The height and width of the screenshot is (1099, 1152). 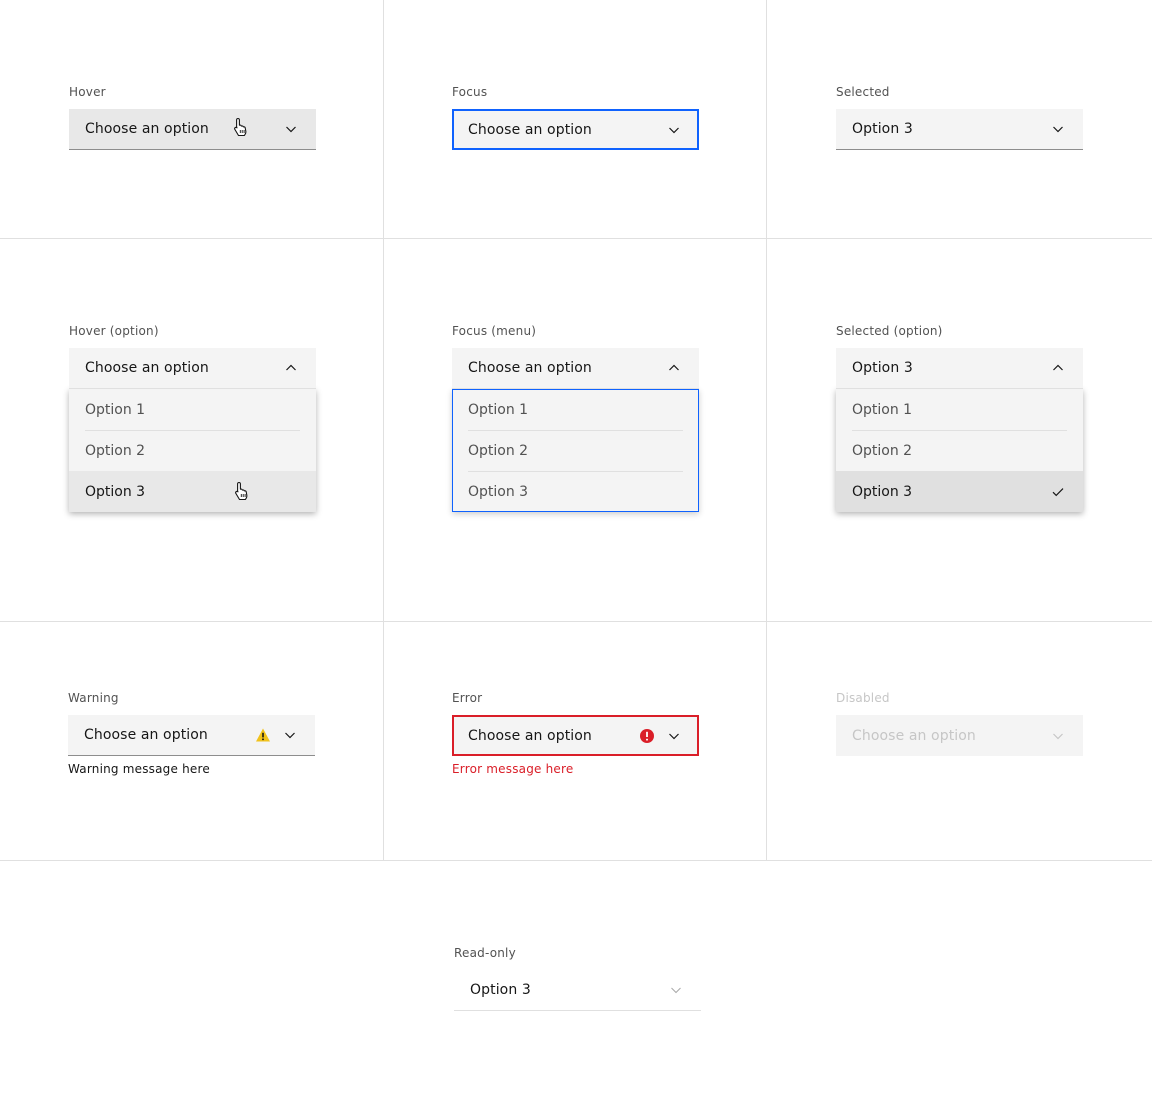 What do you see at coordinates (1058, 492) in the screenshot?
I see `checkmark-icon` at bounding box center [1058, 492].